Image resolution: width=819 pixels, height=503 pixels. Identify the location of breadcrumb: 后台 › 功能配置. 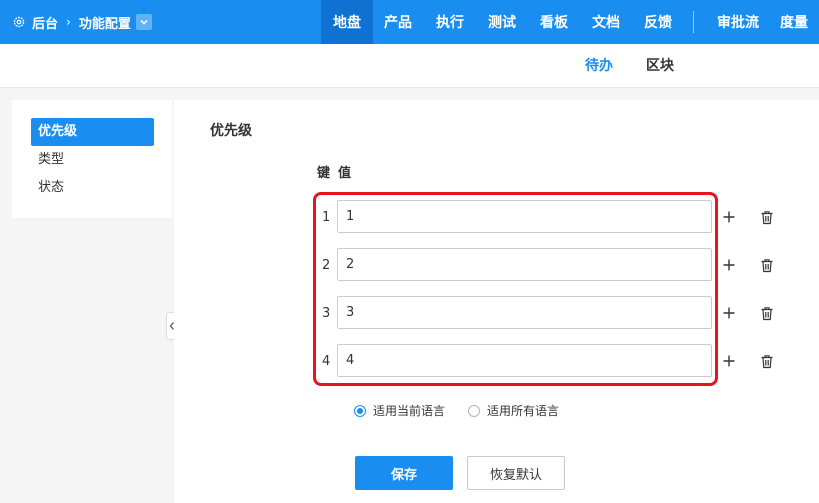
(82, 22).